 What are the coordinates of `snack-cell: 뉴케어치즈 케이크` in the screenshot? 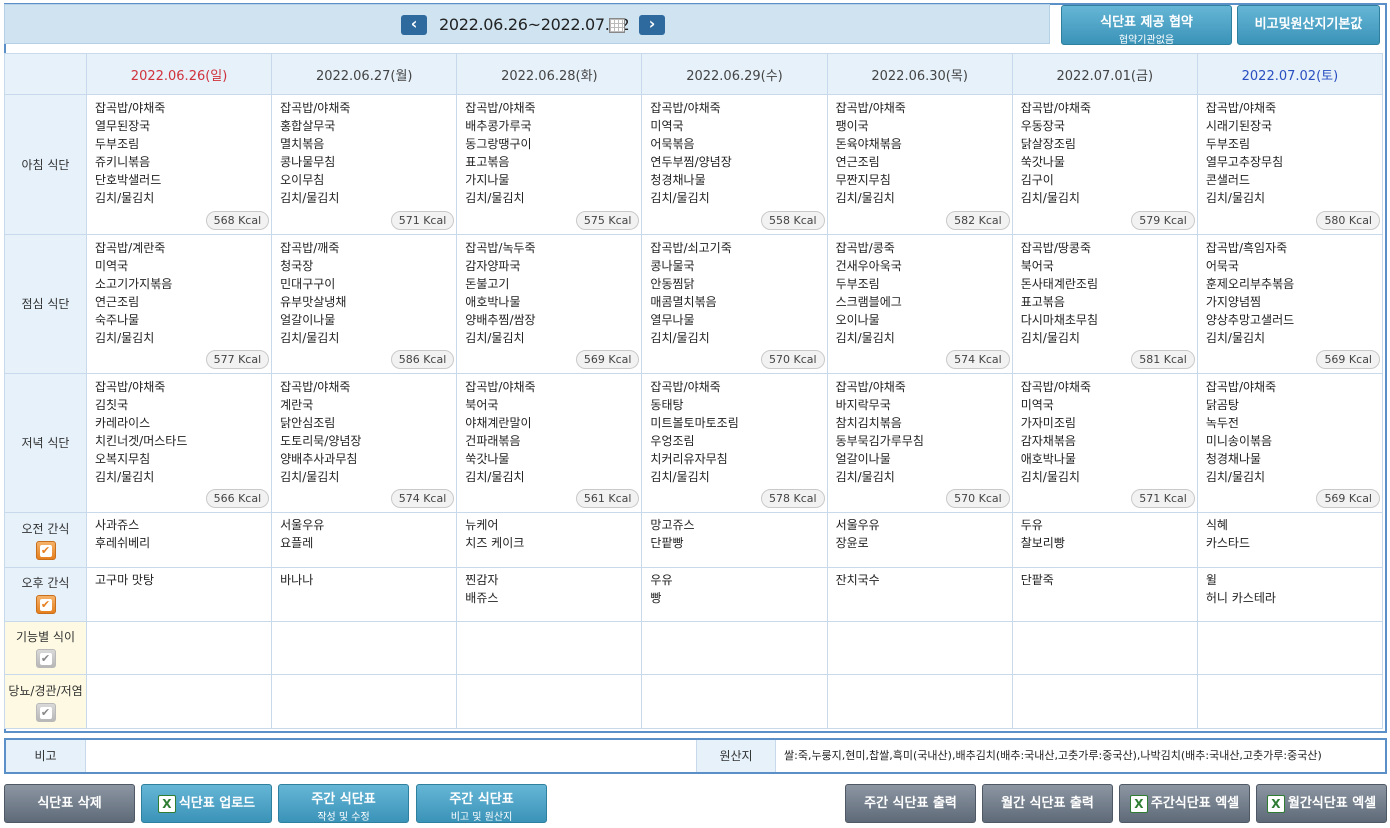 It's located at (549, 540).